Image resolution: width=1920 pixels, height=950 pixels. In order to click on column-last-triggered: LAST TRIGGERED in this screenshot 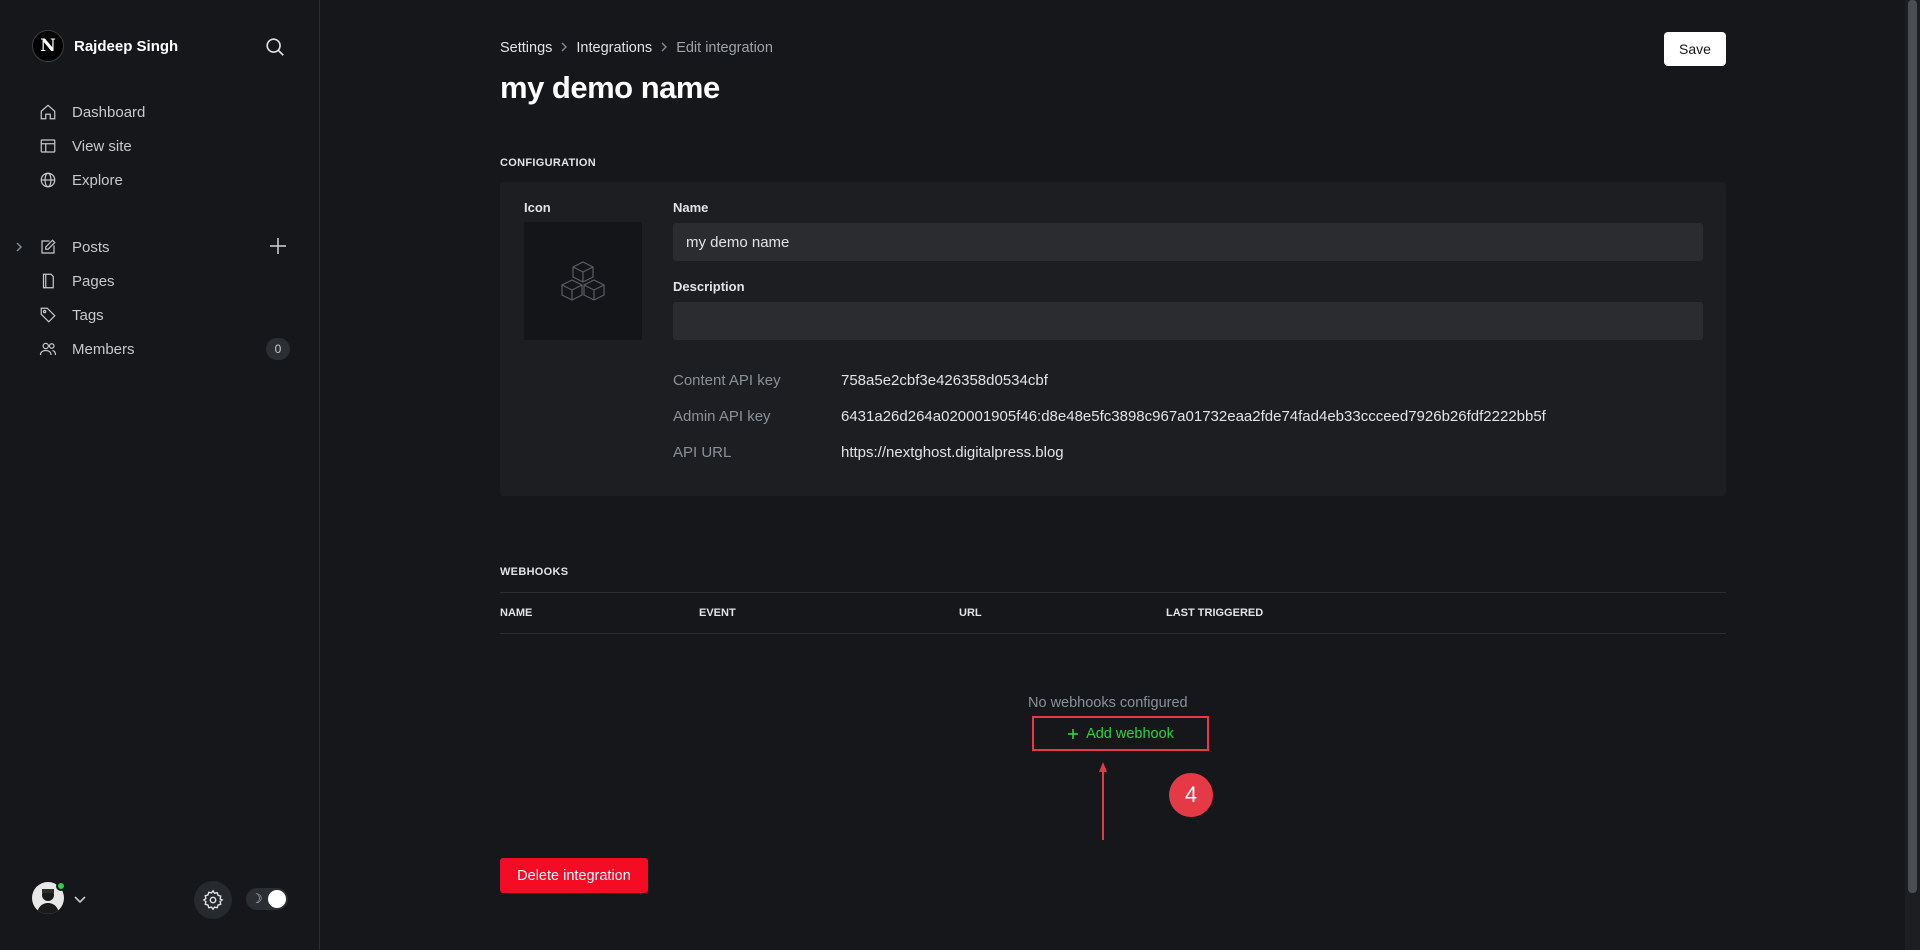, I will do `click(1215, 613)`.